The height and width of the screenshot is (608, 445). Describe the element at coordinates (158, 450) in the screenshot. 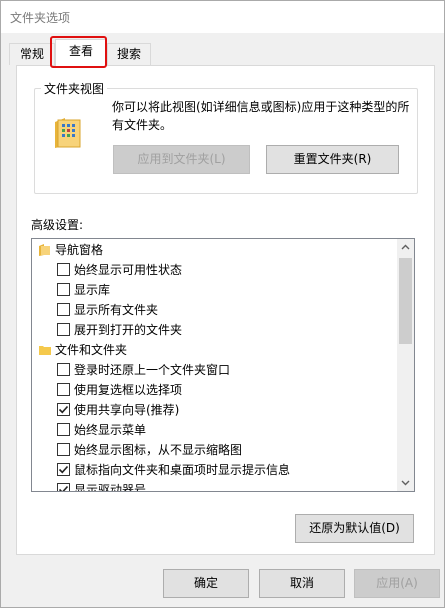

I see `option-label: 始终显示图标，从不显示缩略图` at that location.